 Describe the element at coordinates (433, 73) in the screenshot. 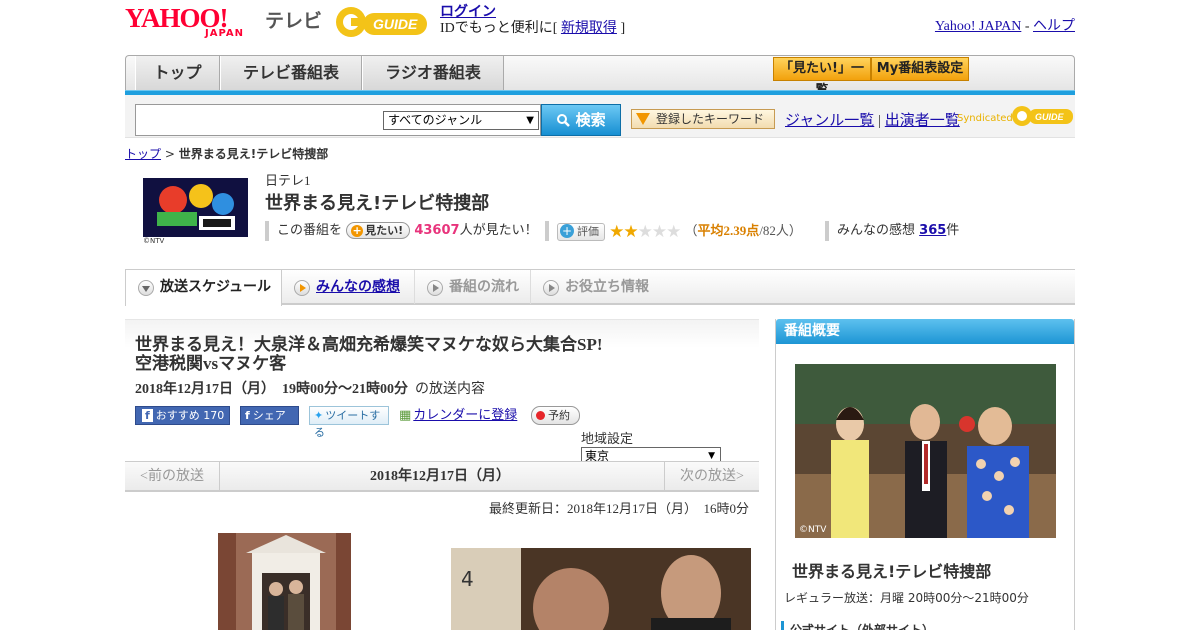

I see `nav-tab-radio-listings: ラジオ番組表` at that location.